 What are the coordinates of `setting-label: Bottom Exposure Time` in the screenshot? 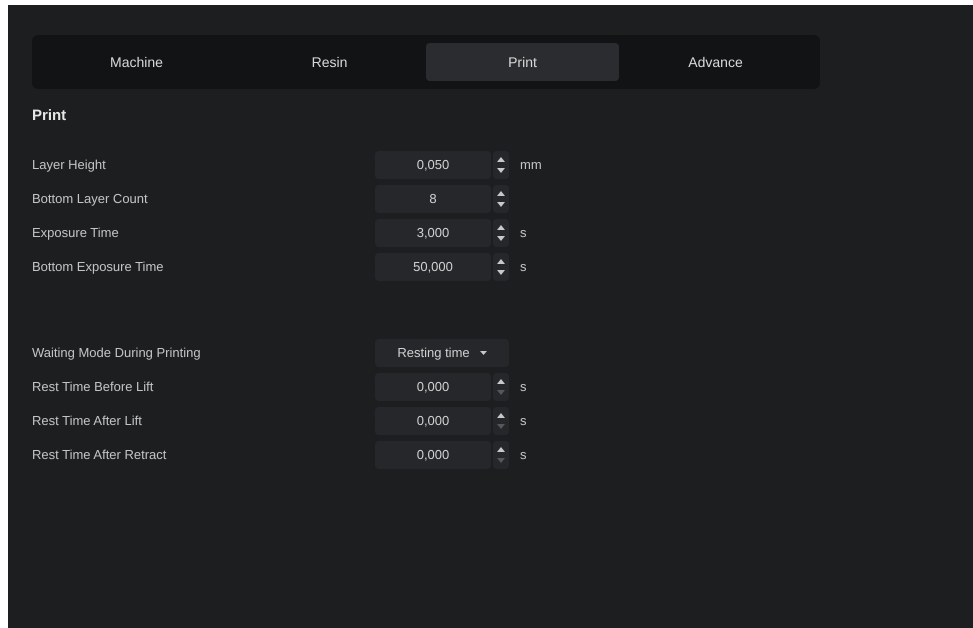 It's located at (98, 267).